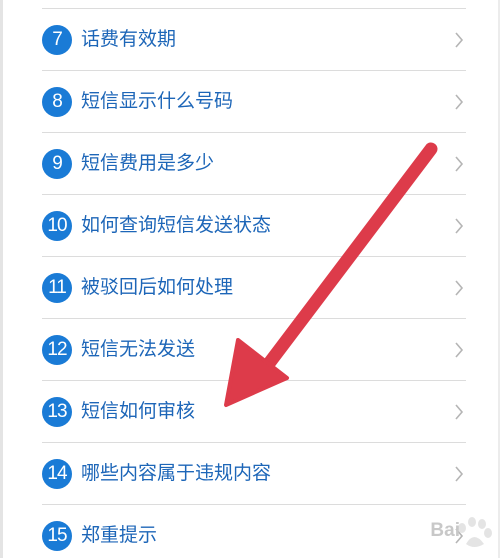  Describe the element at coordinates (57, 474) in the screenshot. I see `item-number-badge: 14` at that location.